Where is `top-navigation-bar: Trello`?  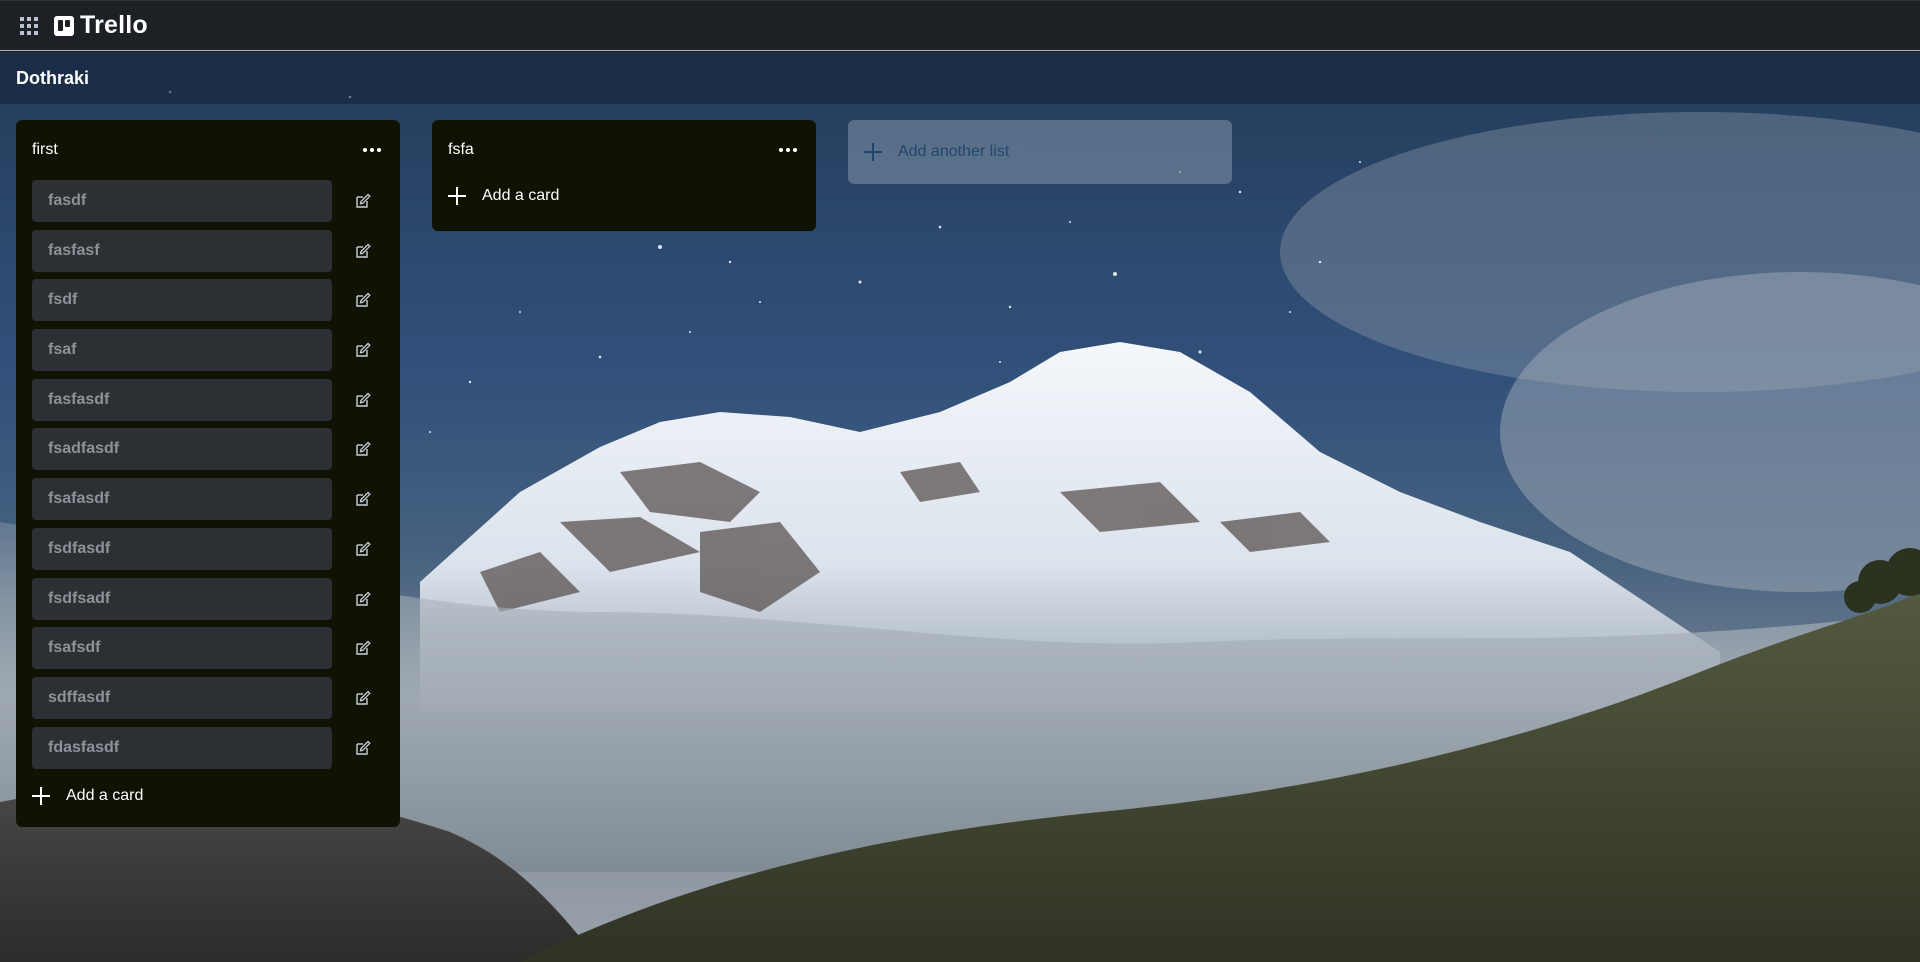 top-navigation-bar: Trello is located at coordinates (960, 25).